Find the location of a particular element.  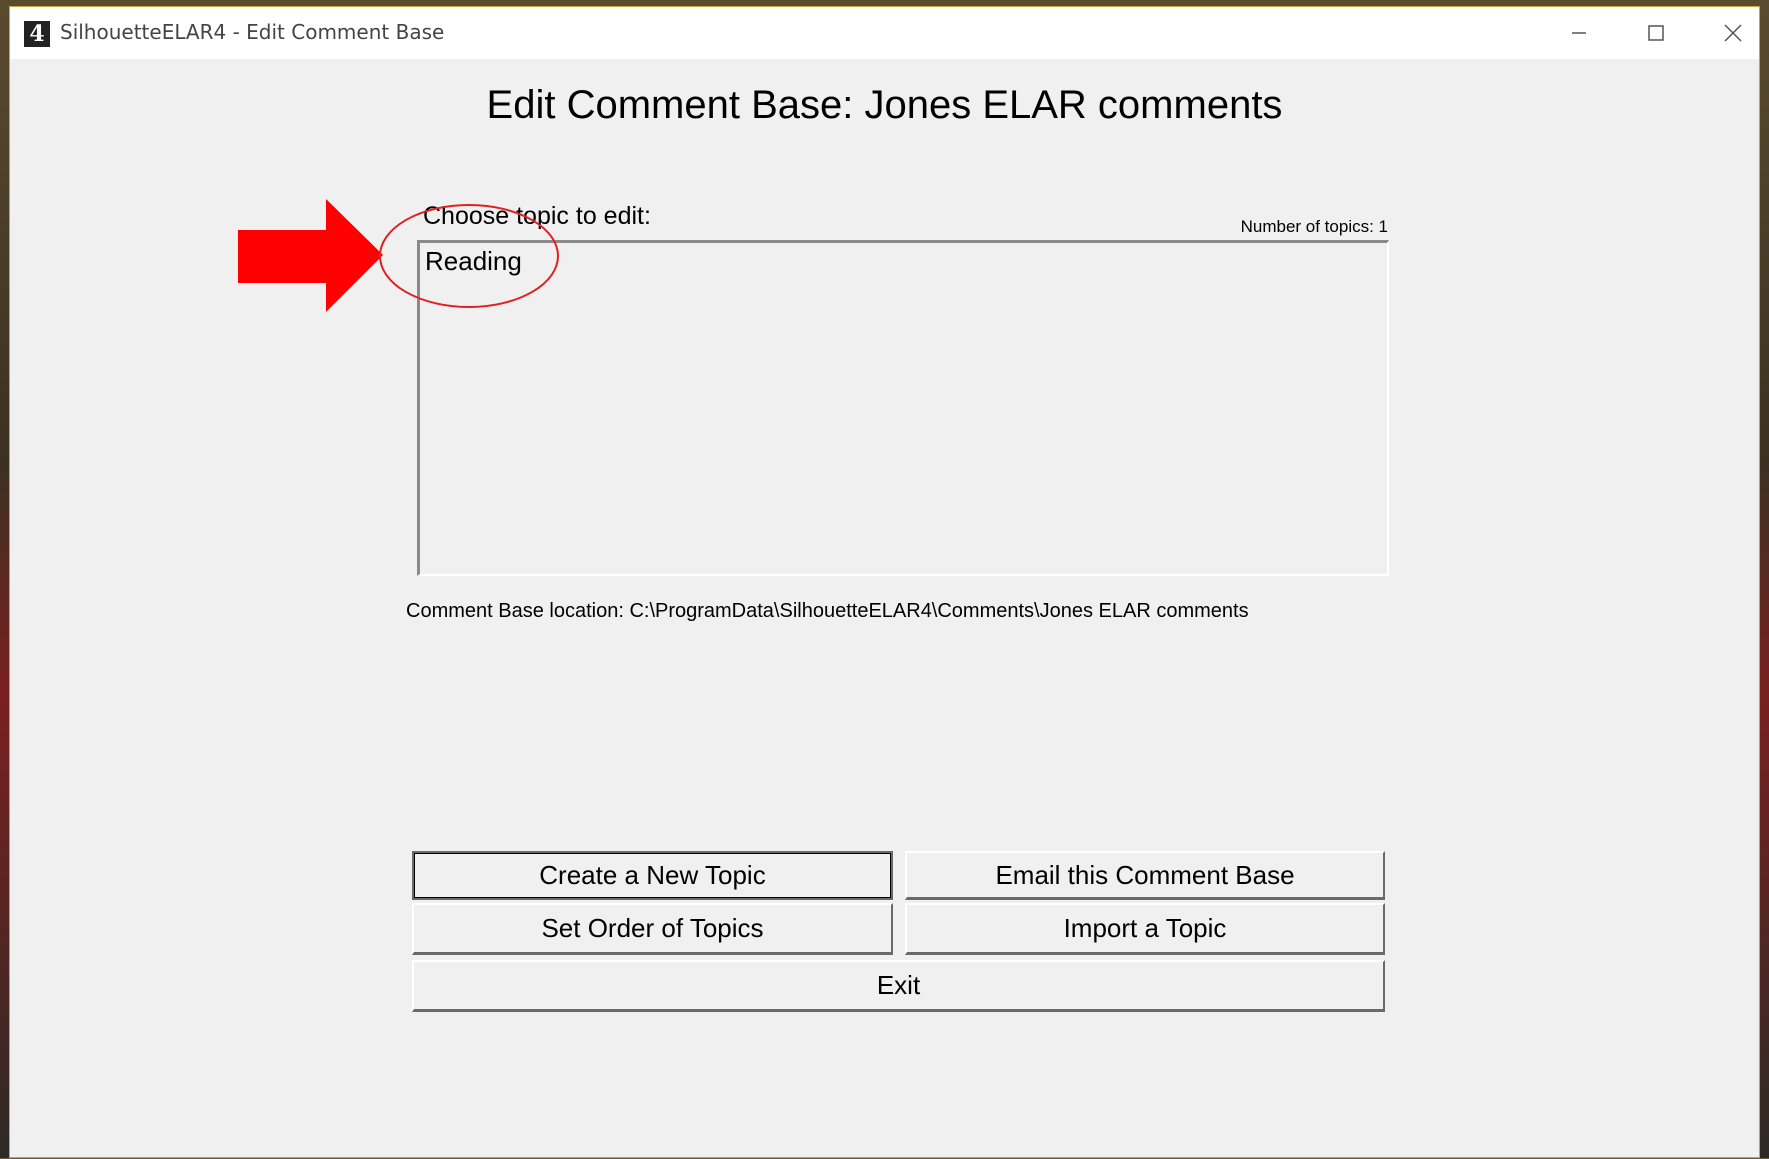

close-button is located at coordinates (1733, 33).